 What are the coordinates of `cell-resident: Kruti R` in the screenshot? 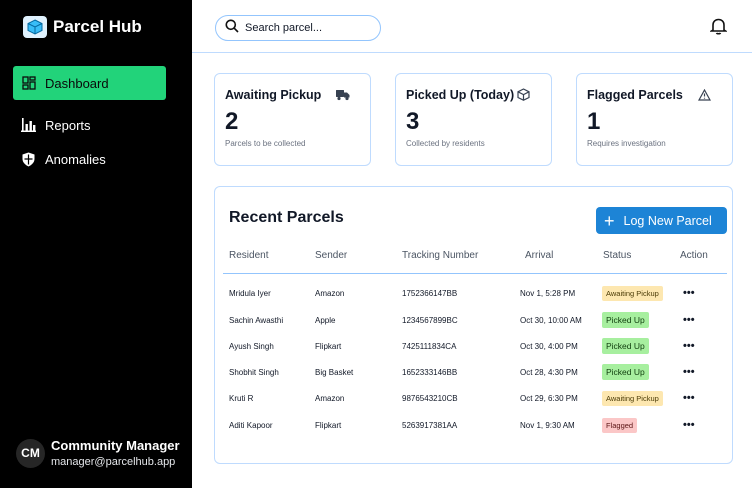 It's located at (241, 398).